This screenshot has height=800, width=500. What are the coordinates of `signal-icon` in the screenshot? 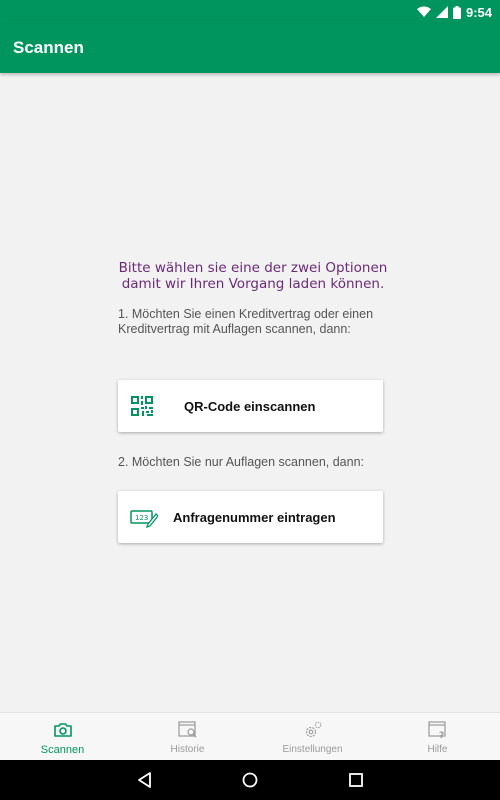 It's located at (441, 12).